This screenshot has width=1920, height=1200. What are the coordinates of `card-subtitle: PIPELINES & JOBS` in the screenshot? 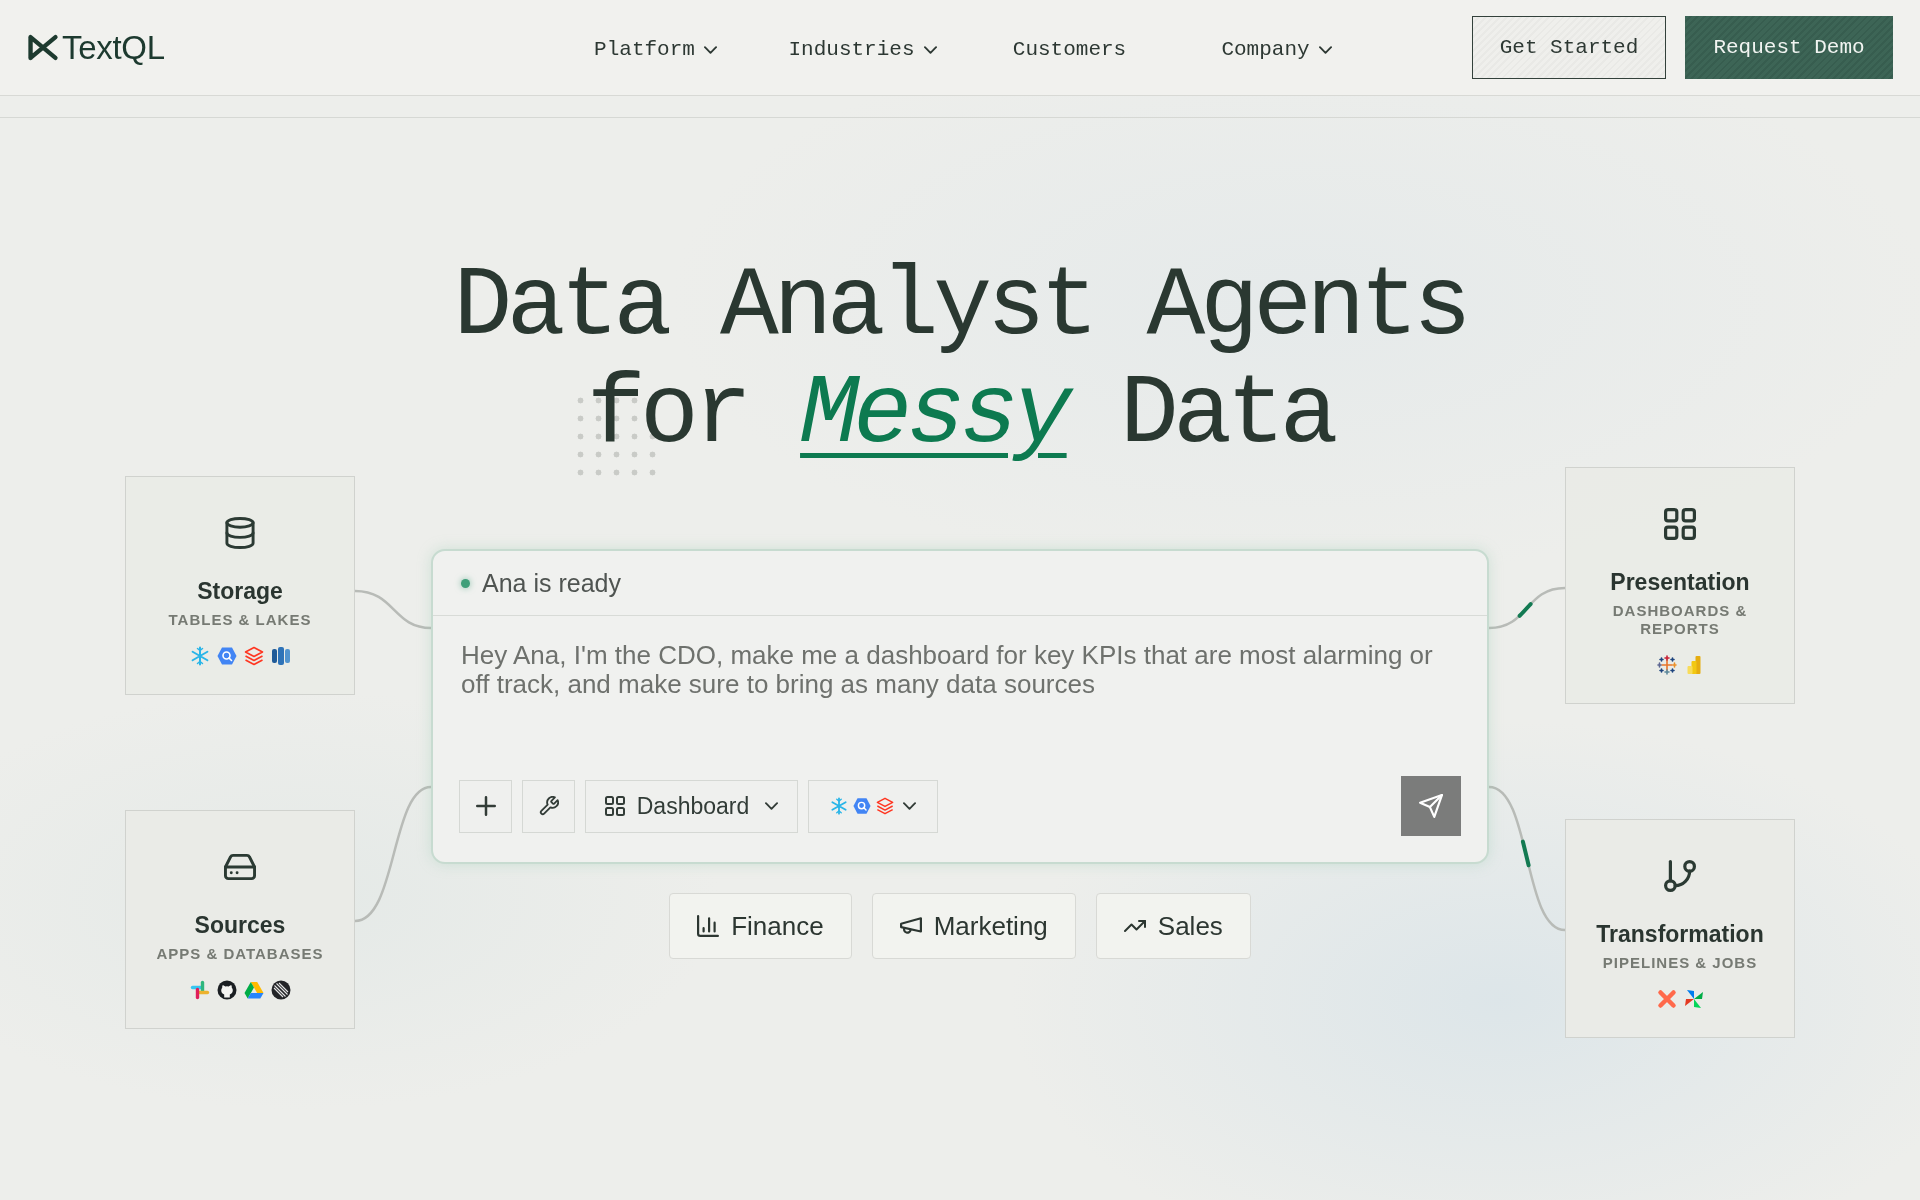 It's located at (1680, 963).